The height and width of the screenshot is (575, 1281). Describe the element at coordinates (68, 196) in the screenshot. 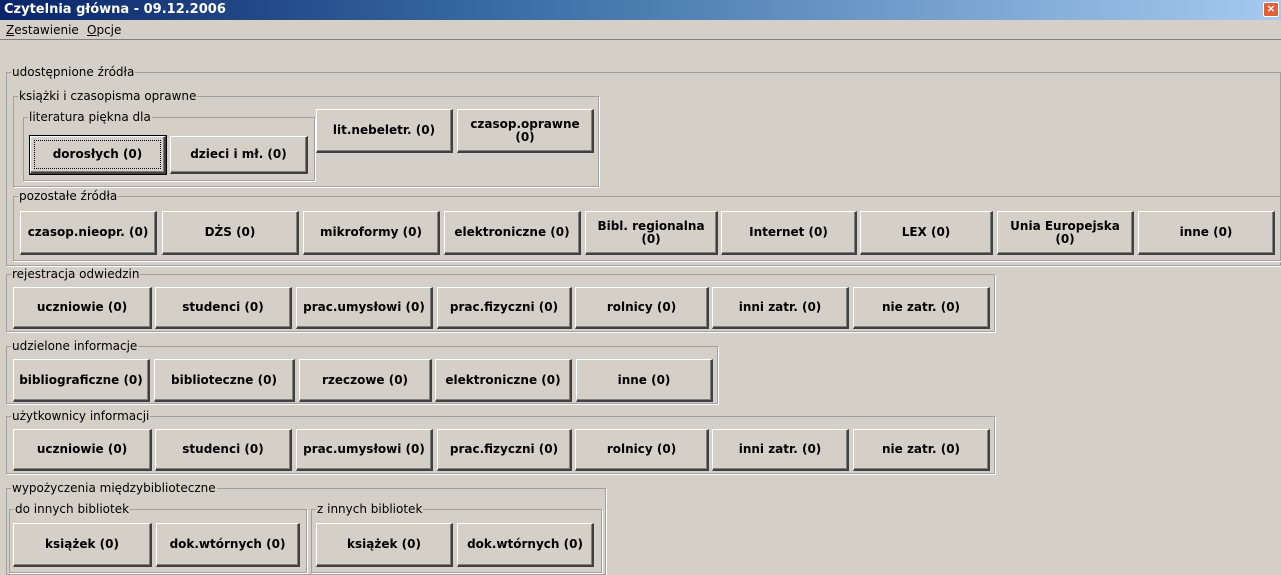

I see `group-pozostale-legend: pozostałe źródła` at that location.